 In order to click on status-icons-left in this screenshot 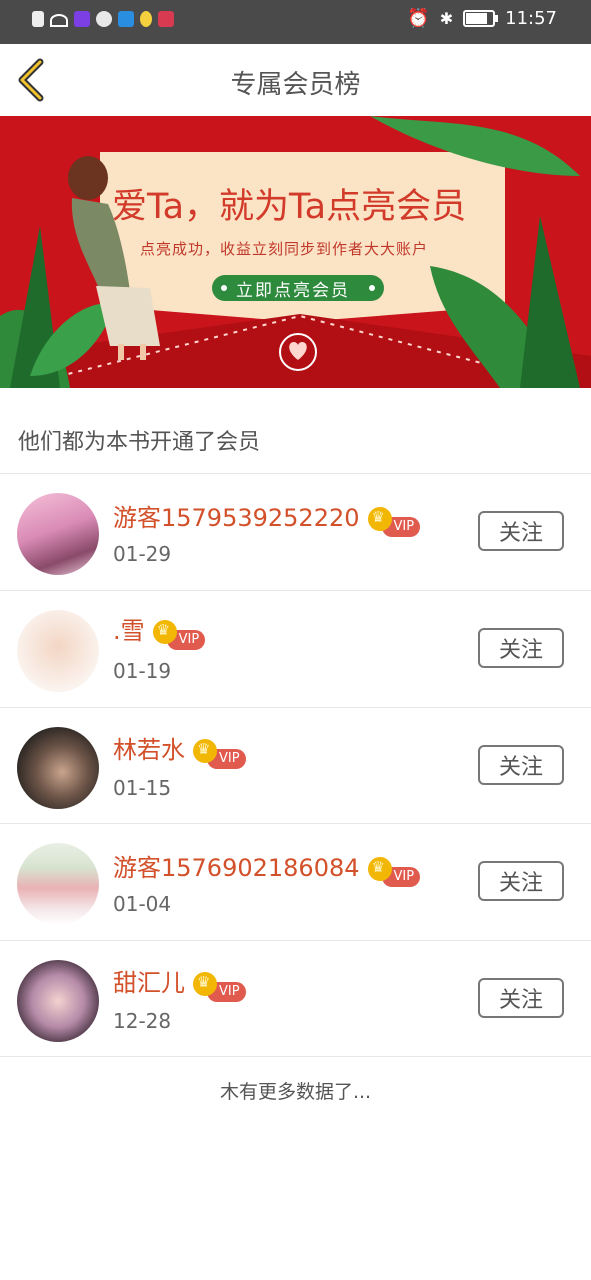, I will do `click(103, 18)`.